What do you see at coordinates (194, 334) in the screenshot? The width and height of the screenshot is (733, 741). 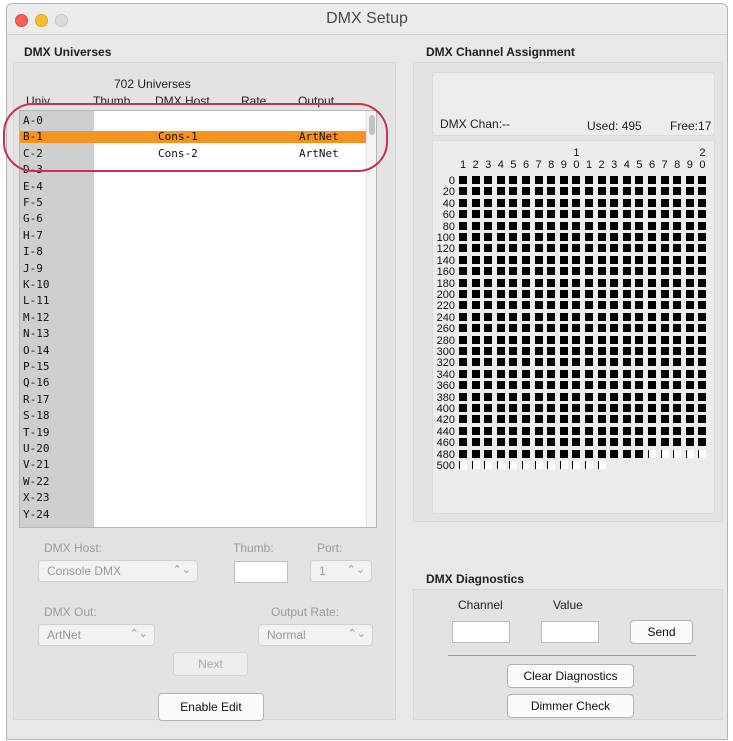 I see `universe-row: N-13` at bounding box center [194, 334].